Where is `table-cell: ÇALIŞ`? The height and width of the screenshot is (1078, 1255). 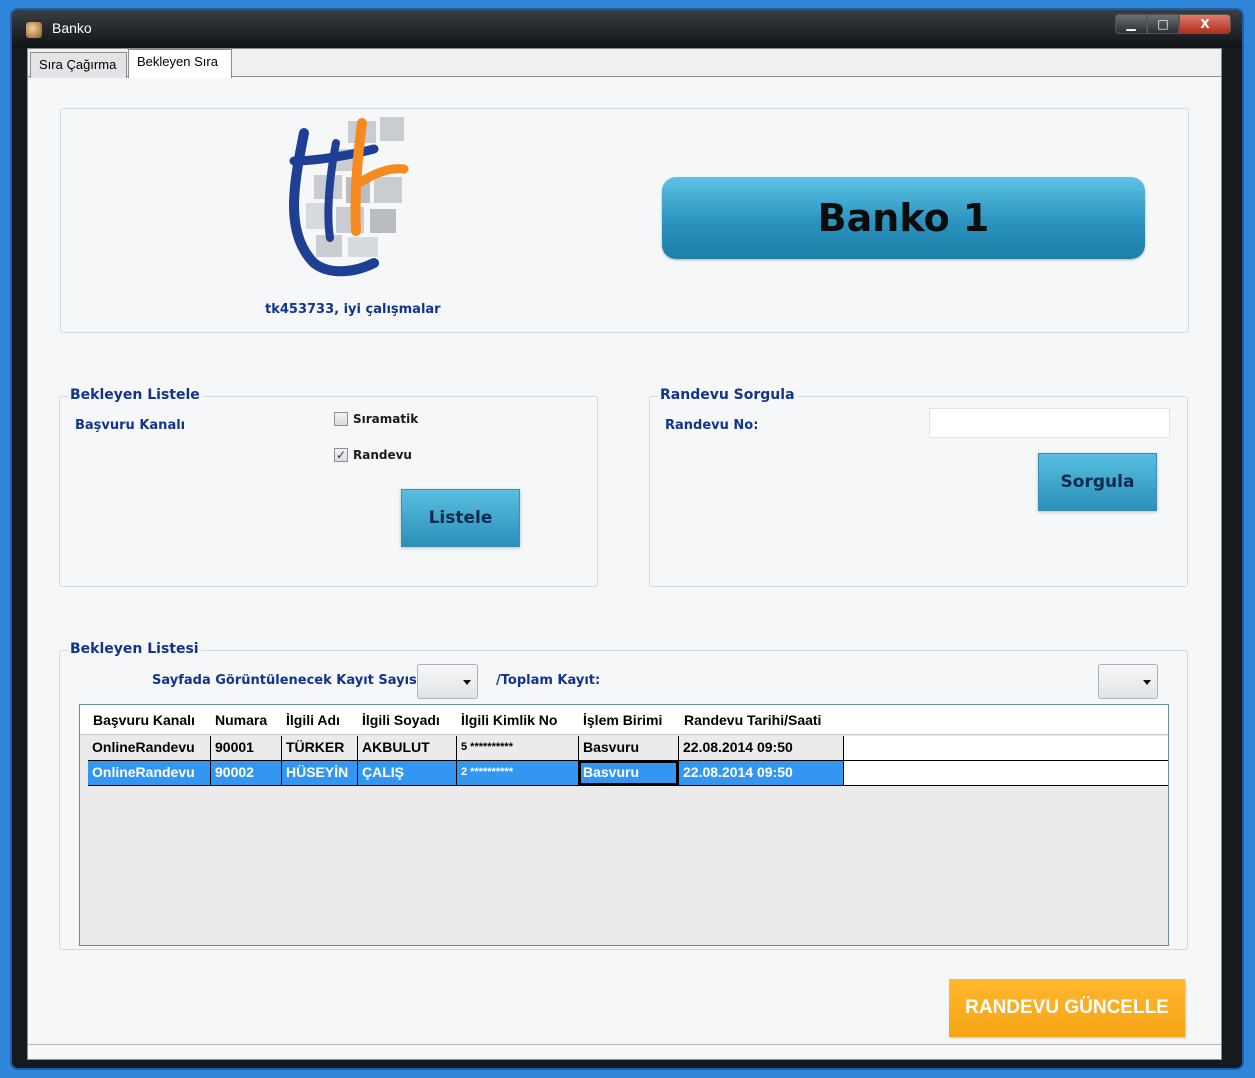
table-cell: ÇALIŞ is located at coordinates (383, 772).